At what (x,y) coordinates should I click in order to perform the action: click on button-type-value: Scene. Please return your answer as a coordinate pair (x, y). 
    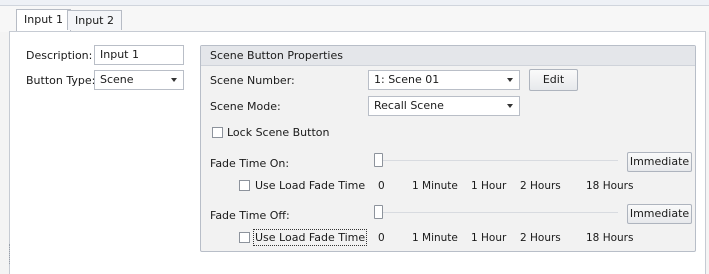
    Looking at the image, I should click on (117, 79).